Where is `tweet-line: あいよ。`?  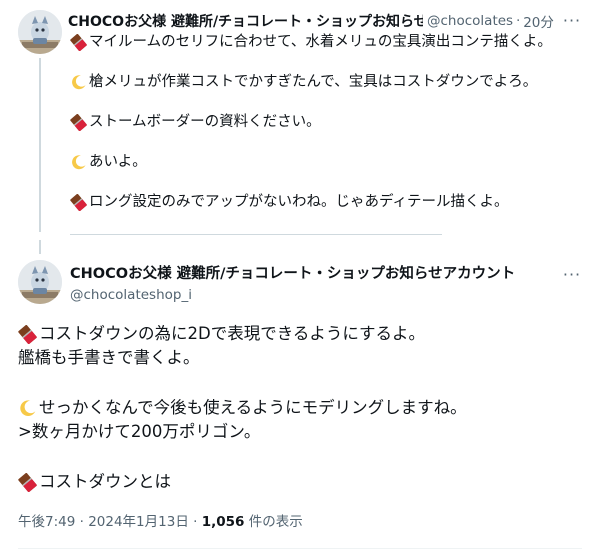 tweet-line: あいよ。 is located at coordinates (330, 162).